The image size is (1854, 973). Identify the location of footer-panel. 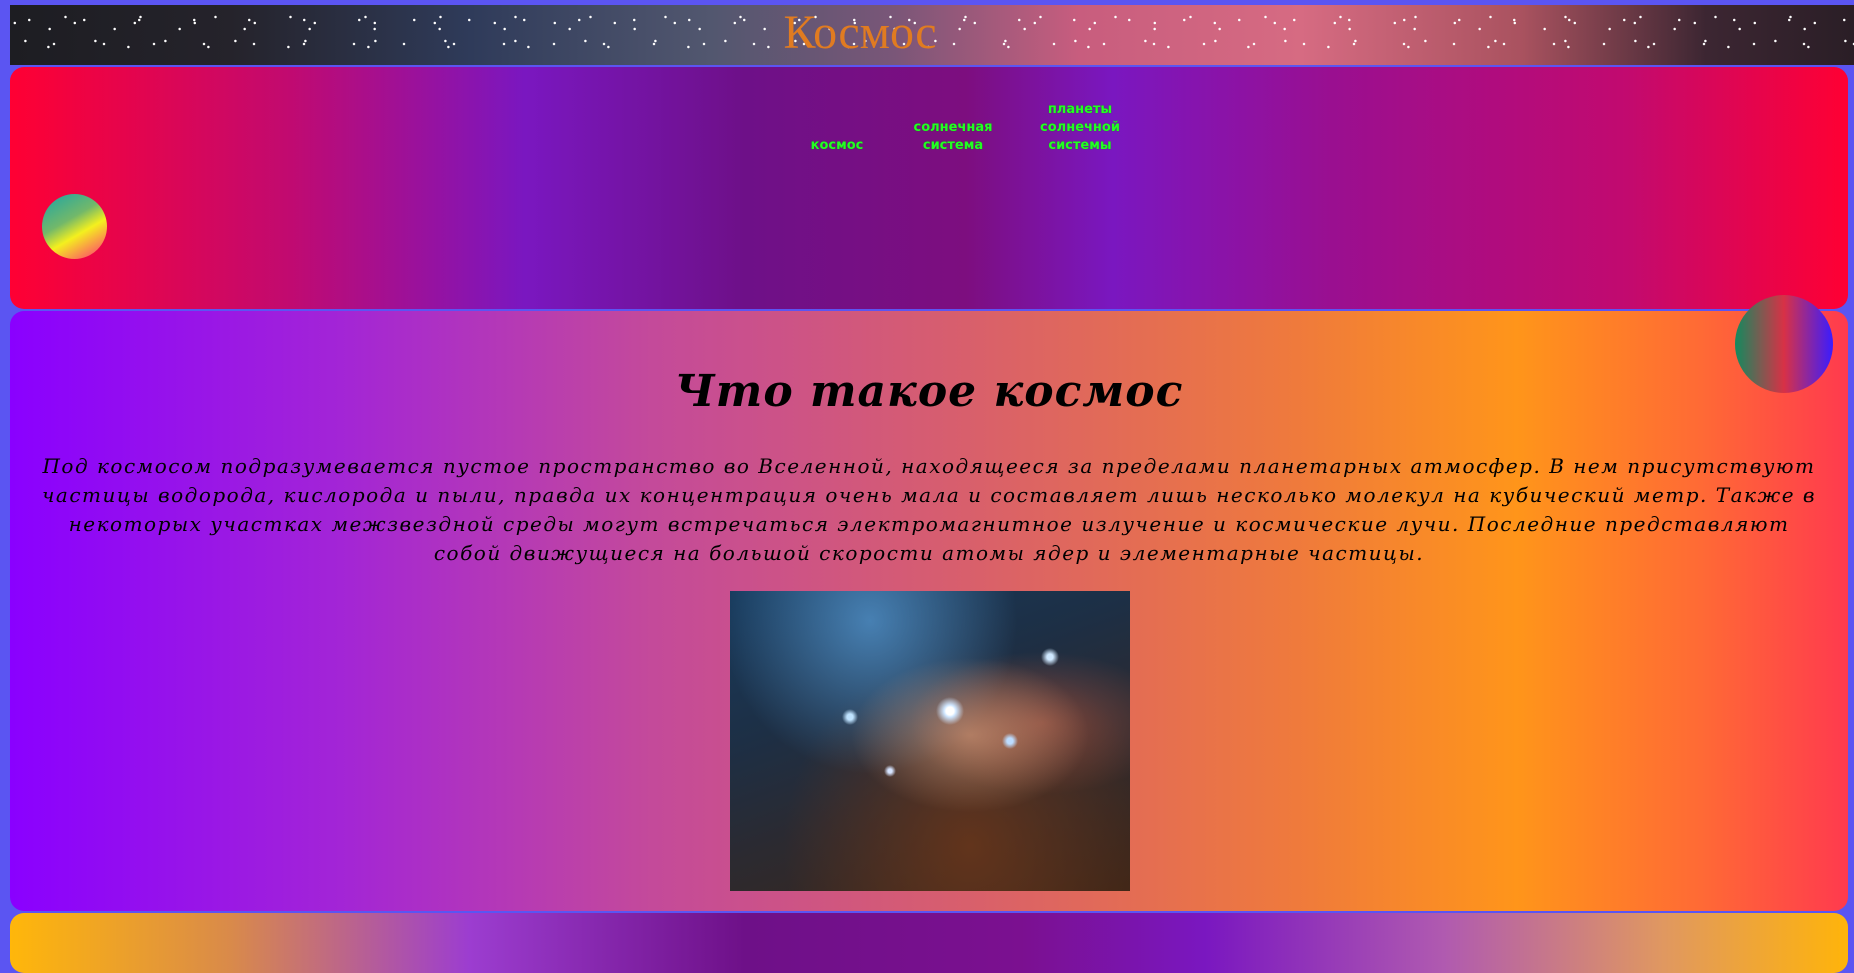
(929, 943).